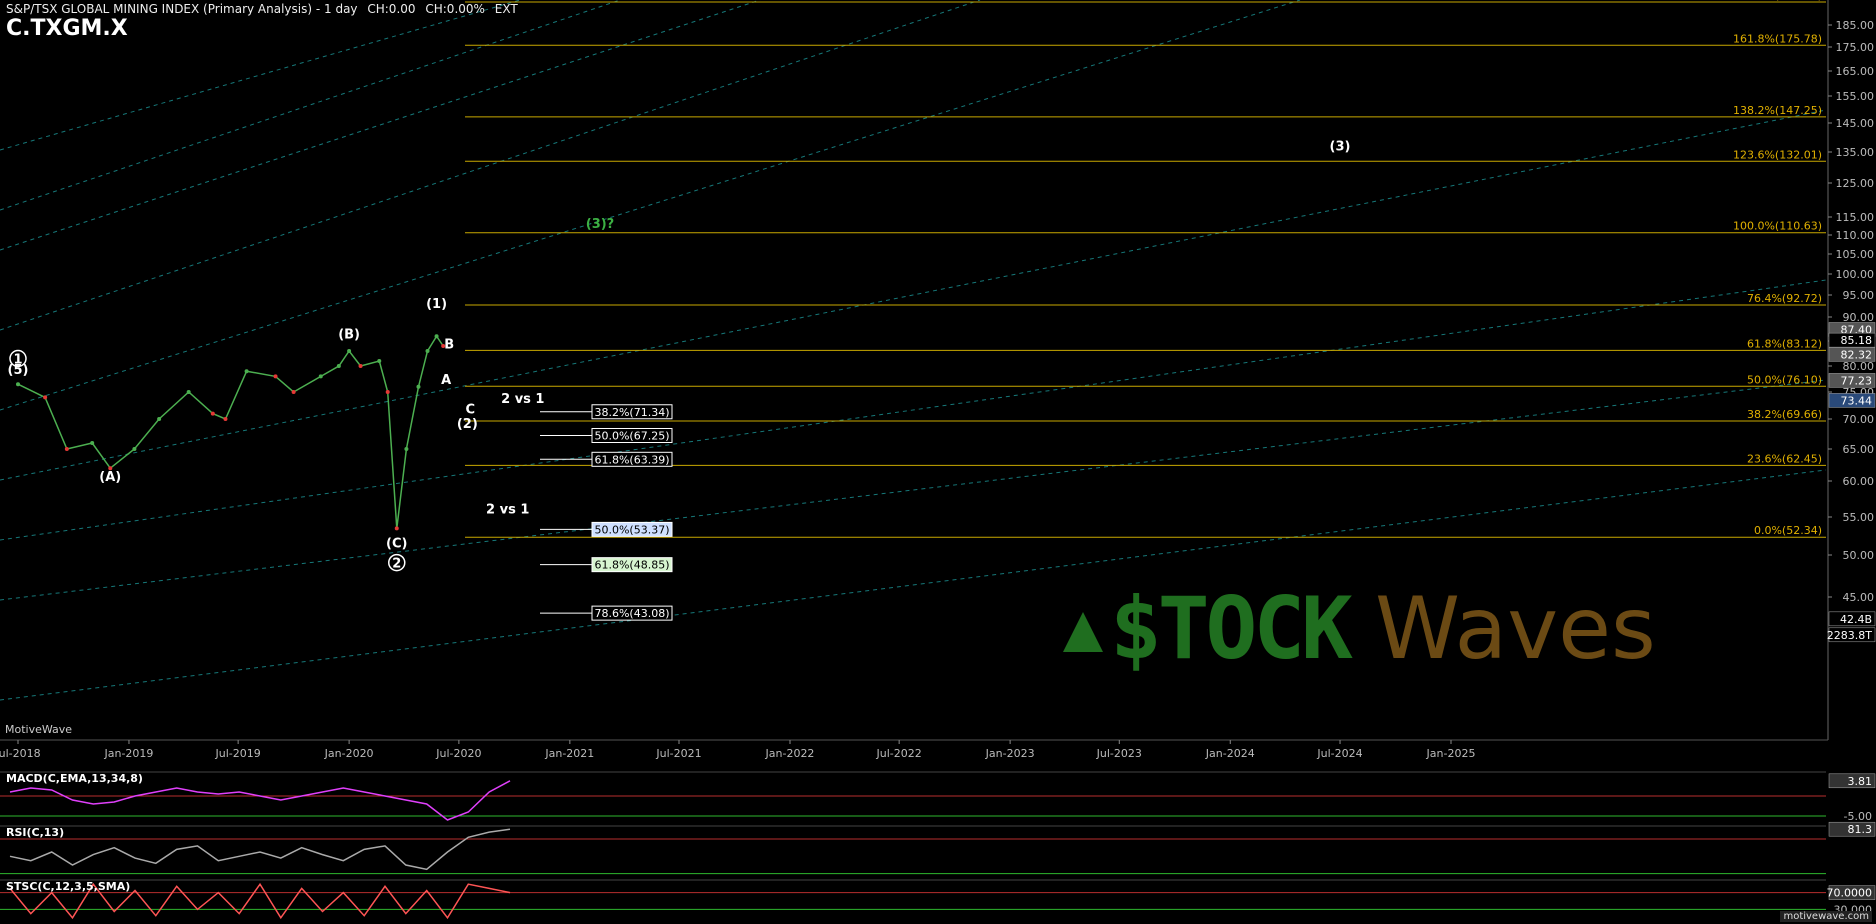  Describe the element at coordinates (18, 370) in the screenshot. I see `wave-label: (5)` at that location.